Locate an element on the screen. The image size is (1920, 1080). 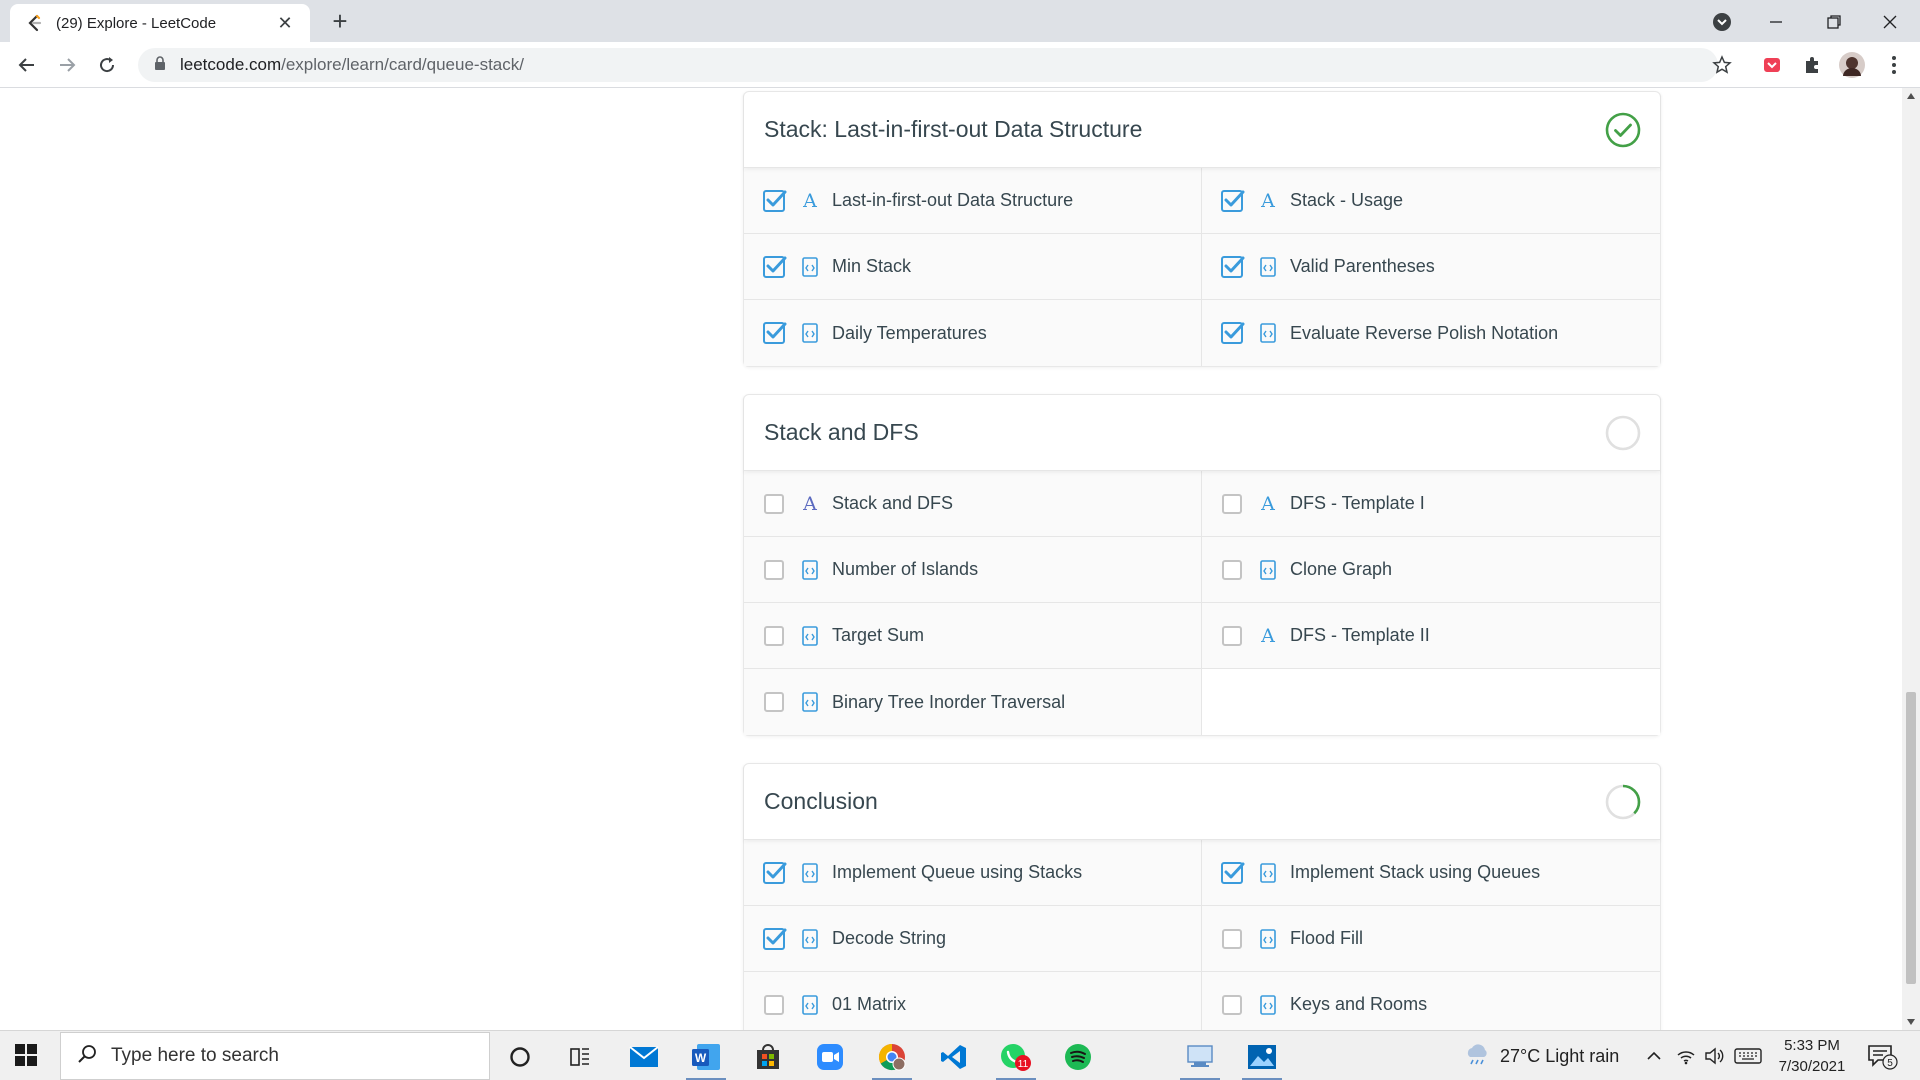
browser-tab: (29) Explore - LeetCode ✕ is located at coordinates (160, 23).